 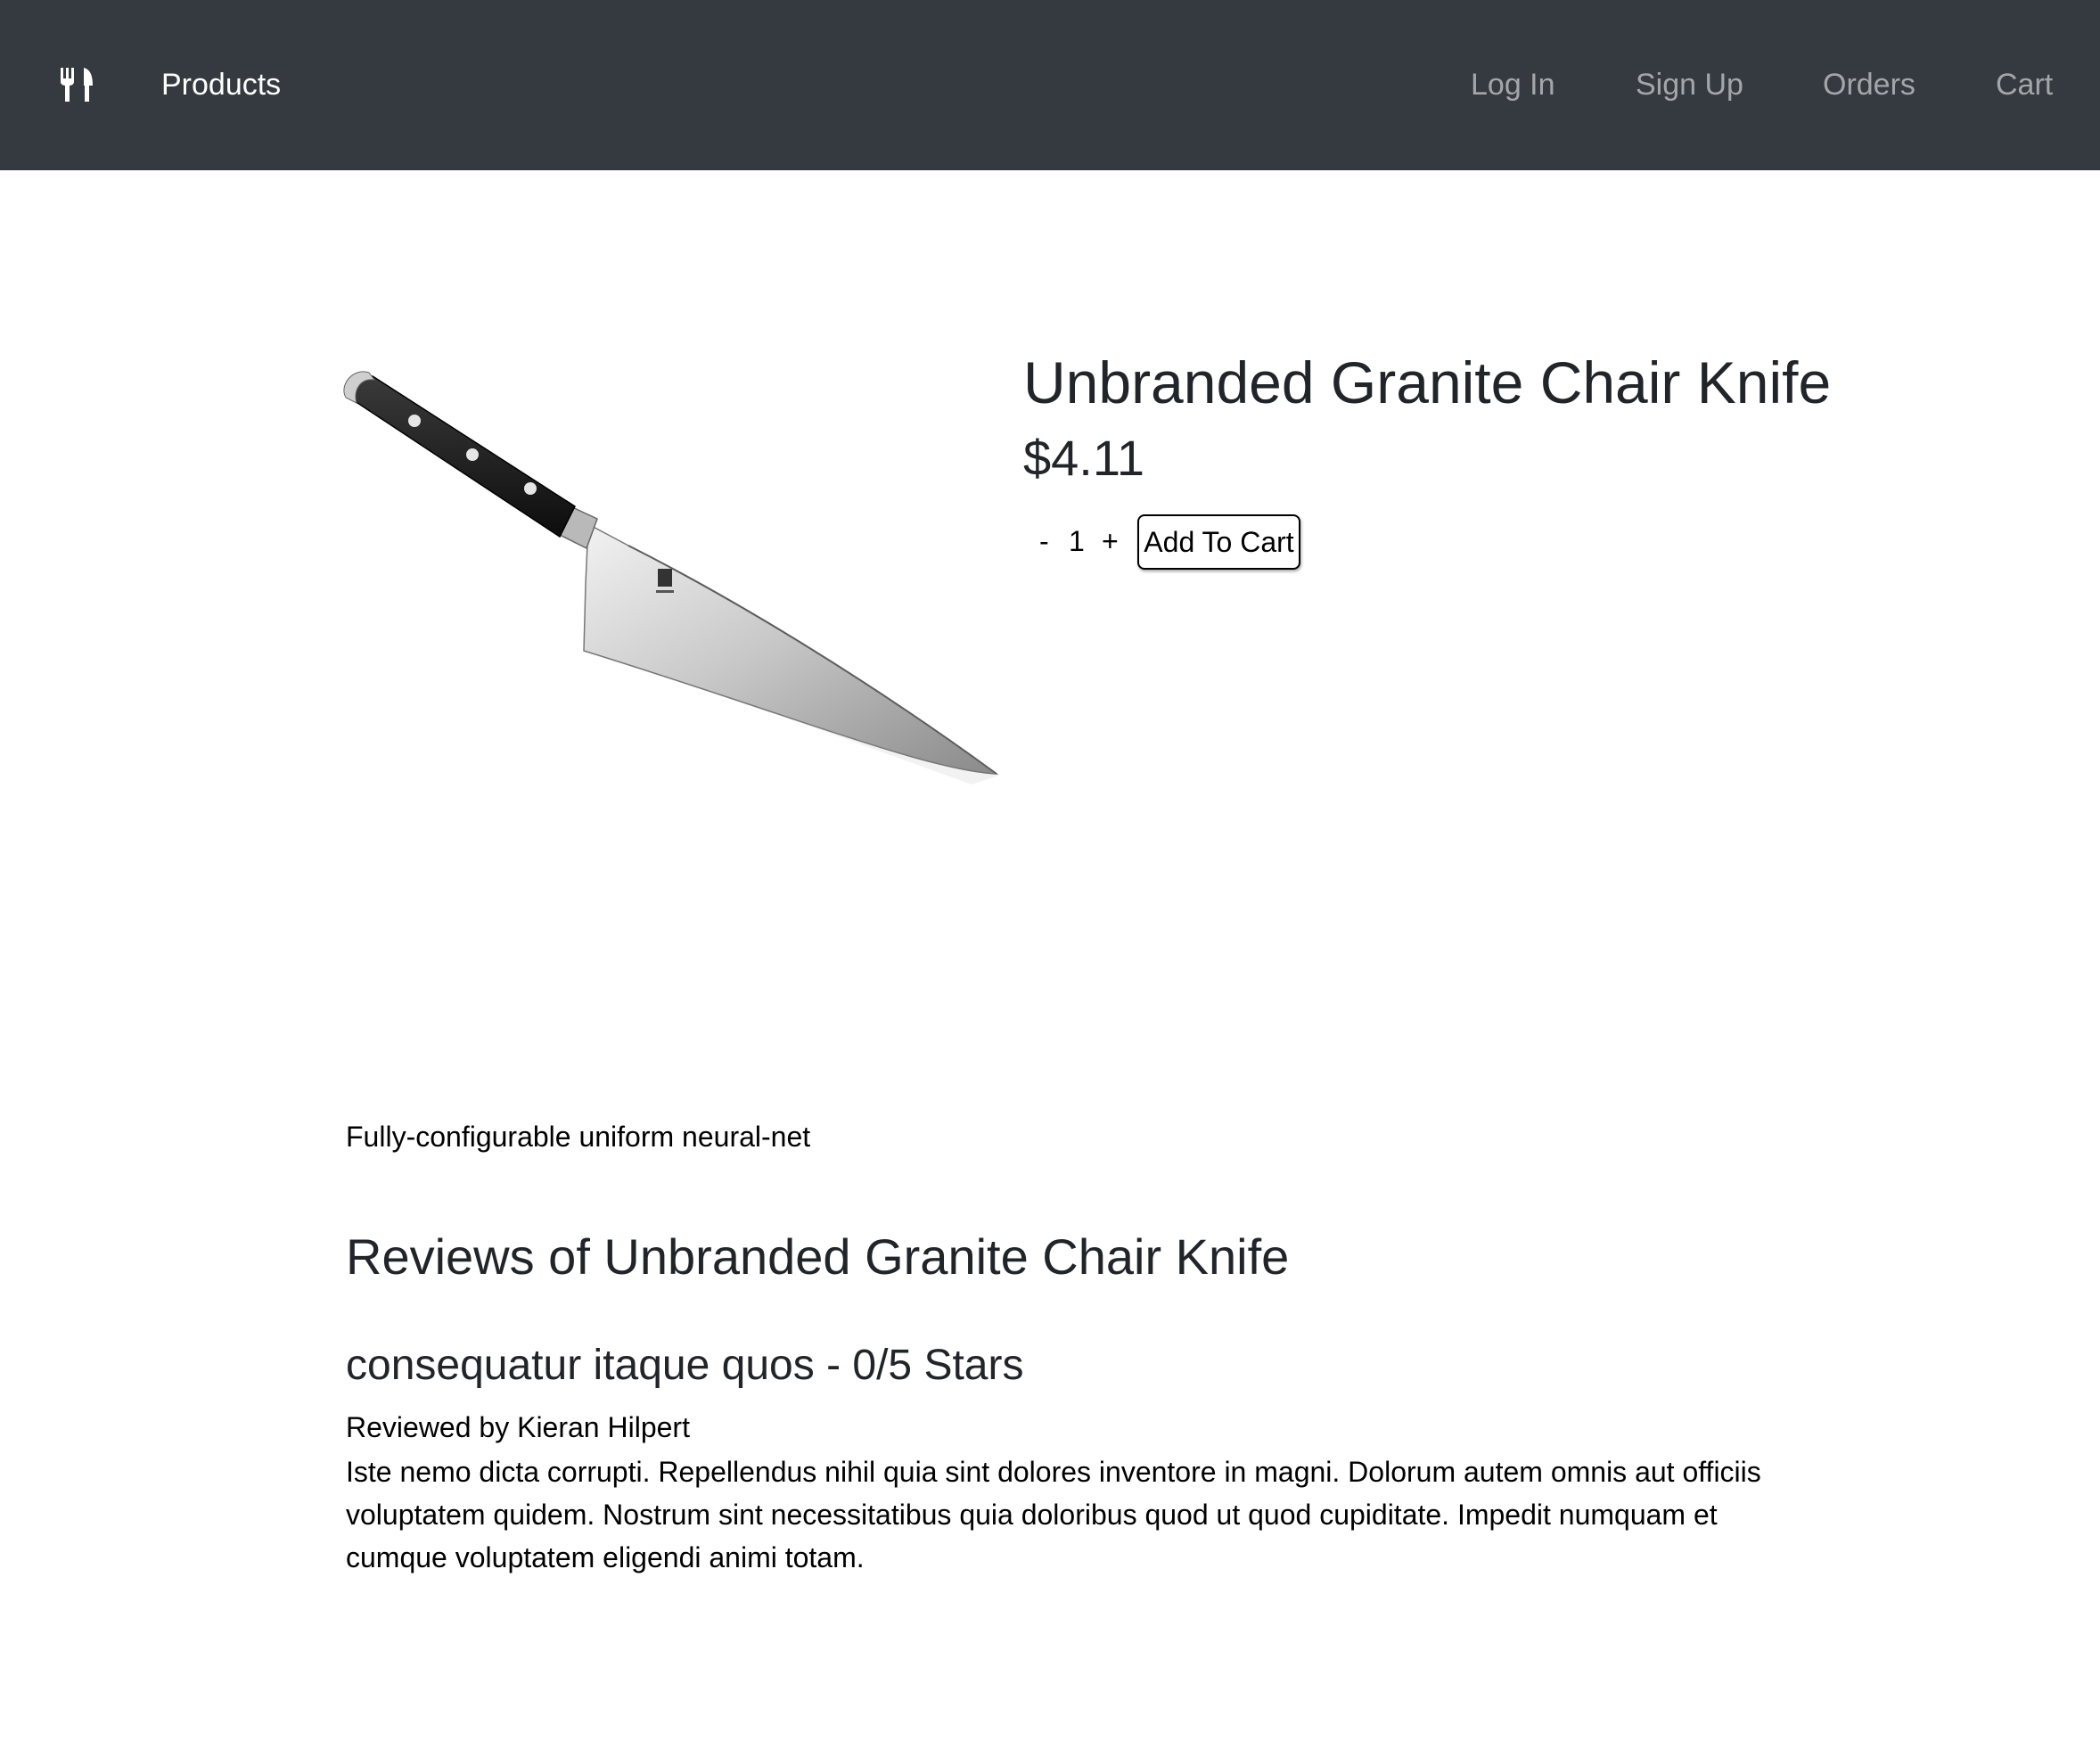 What do you see at coordinates (1428, 382) in the screenshot?
I see `product-title: Unbranded Granite Chair Knife` at bounding box center [1428, 382].